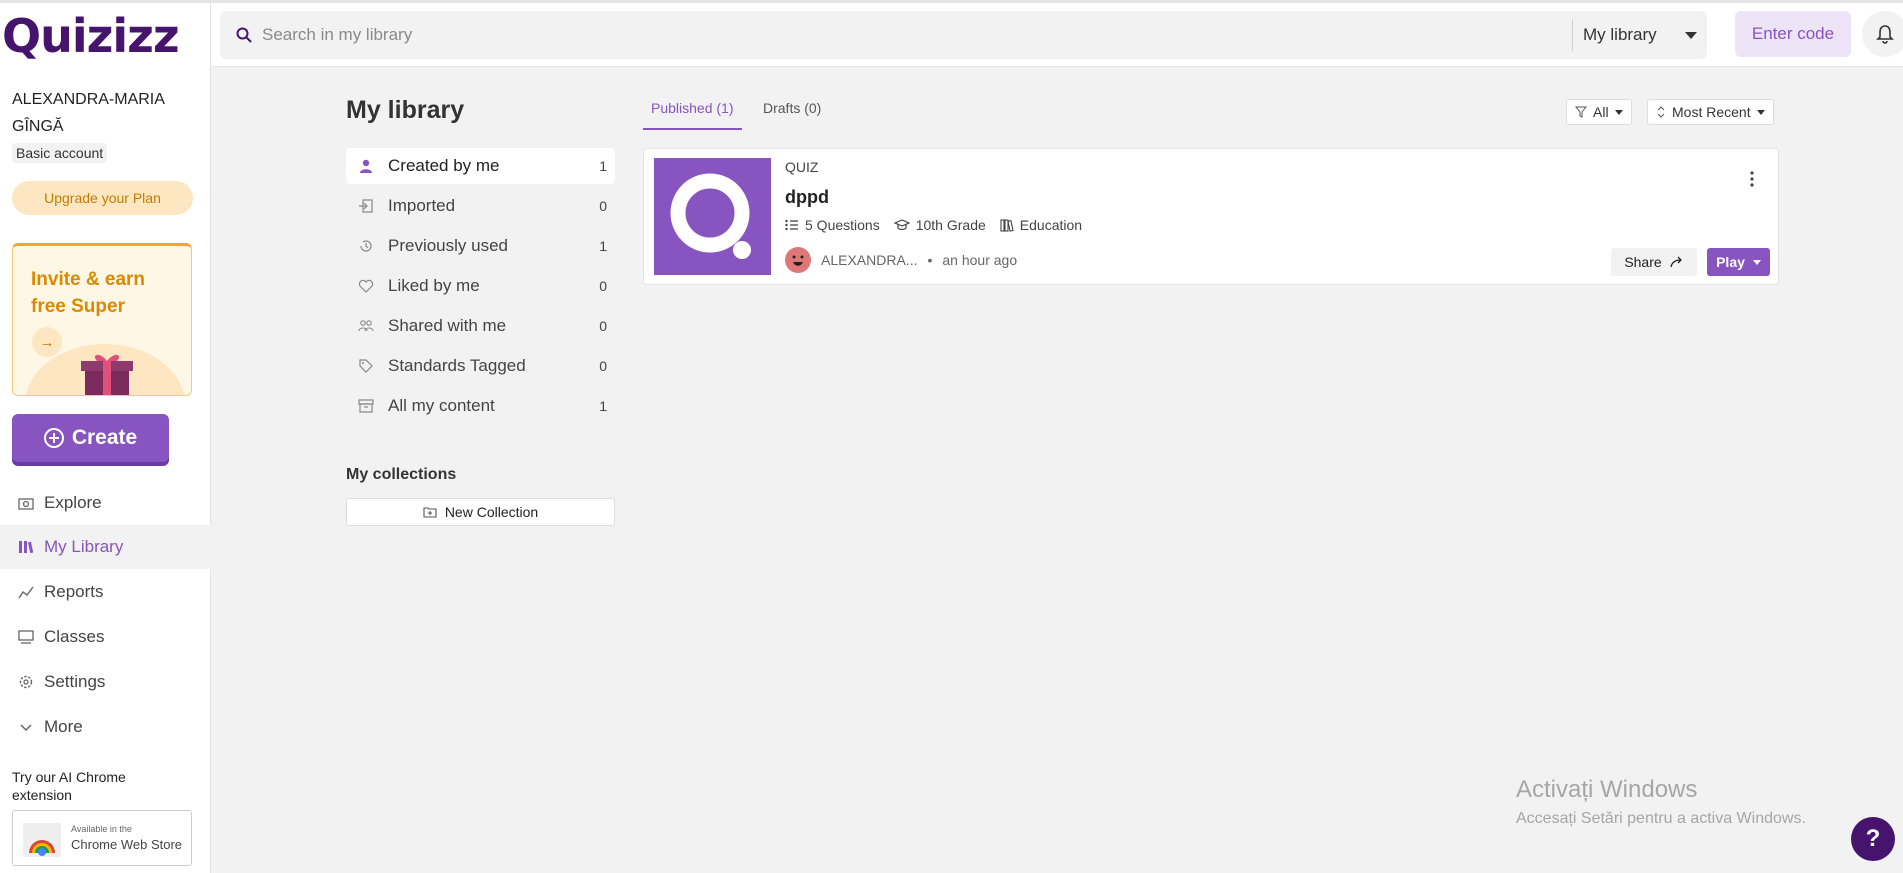 This screenshot has height=873, width=1903. I want to click on search-scope-dropdown: My library, so click(1639, 35).